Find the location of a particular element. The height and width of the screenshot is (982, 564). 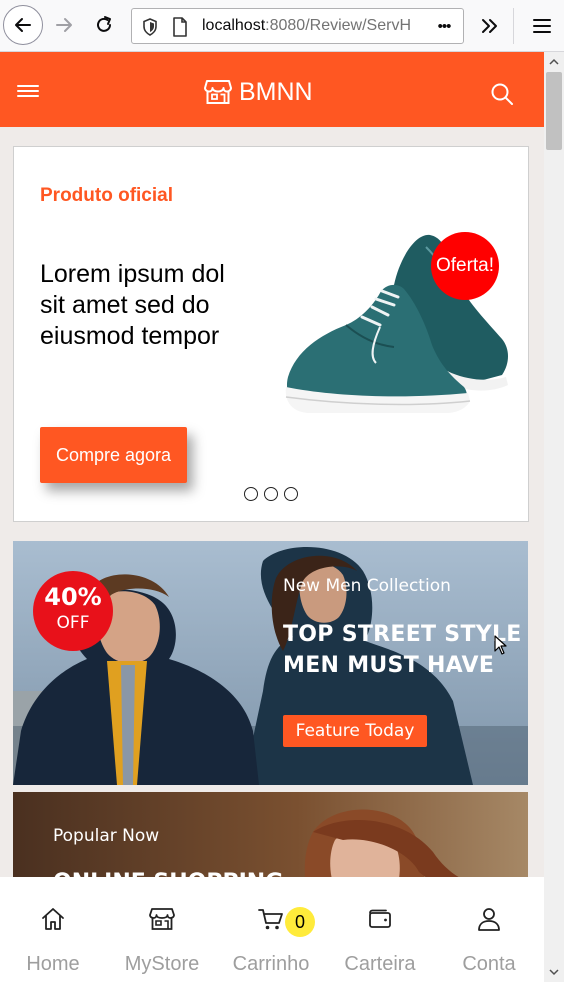

nav-label-mystore: MyStore is located at coordinates (162, 964).